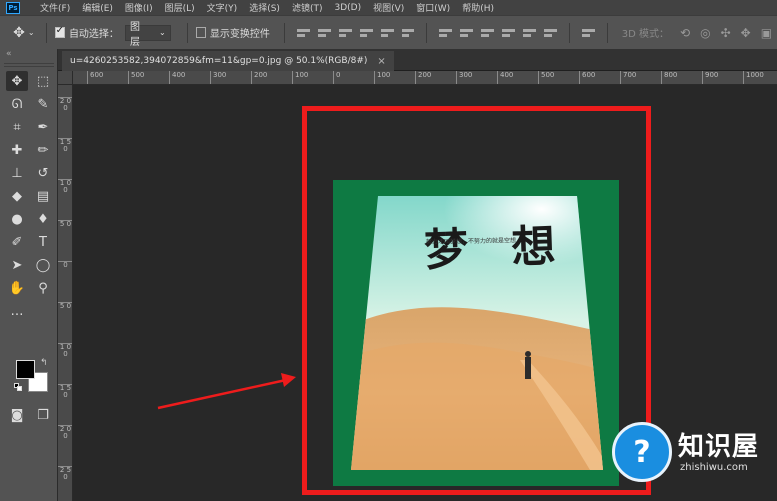 Image resolution: width=777 pixels, height=501 pixels. I want to click on menu-layer: 图层(L), so click(180, 7).